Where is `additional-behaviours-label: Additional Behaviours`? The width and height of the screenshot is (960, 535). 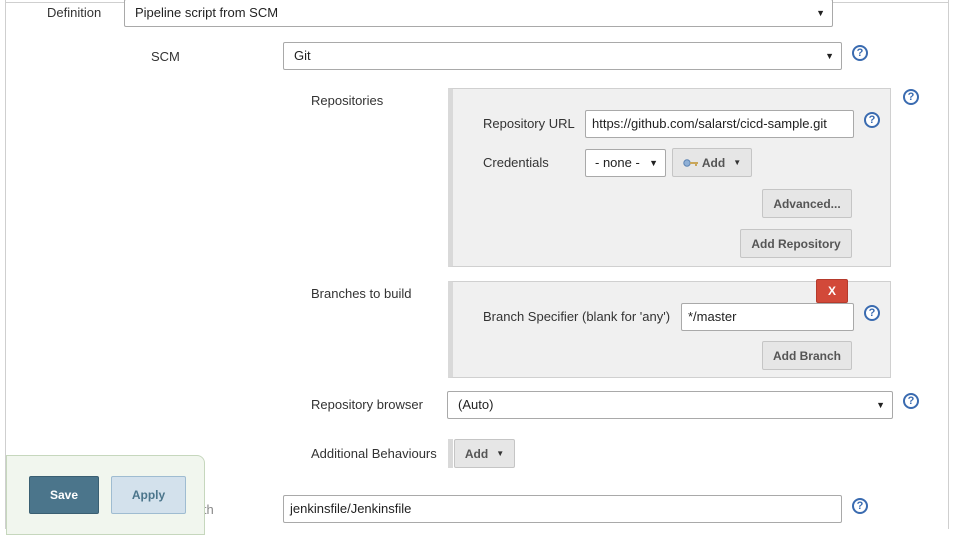
additional-behaviours-label: Additional Behaviours is located at coordinates (374, 453).